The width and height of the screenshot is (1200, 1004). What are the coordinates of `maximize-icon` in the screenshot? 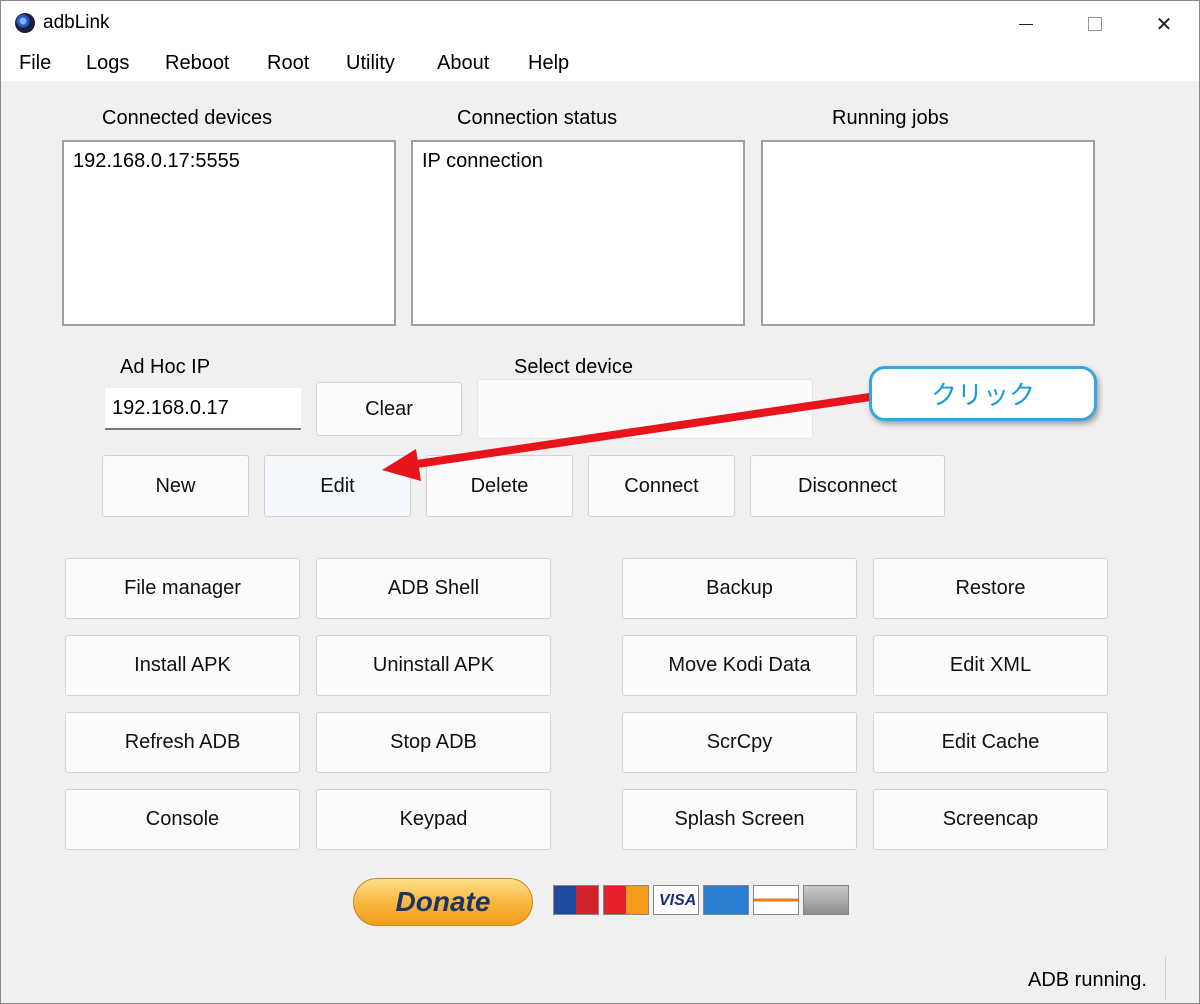 It's located at (1095, 24).